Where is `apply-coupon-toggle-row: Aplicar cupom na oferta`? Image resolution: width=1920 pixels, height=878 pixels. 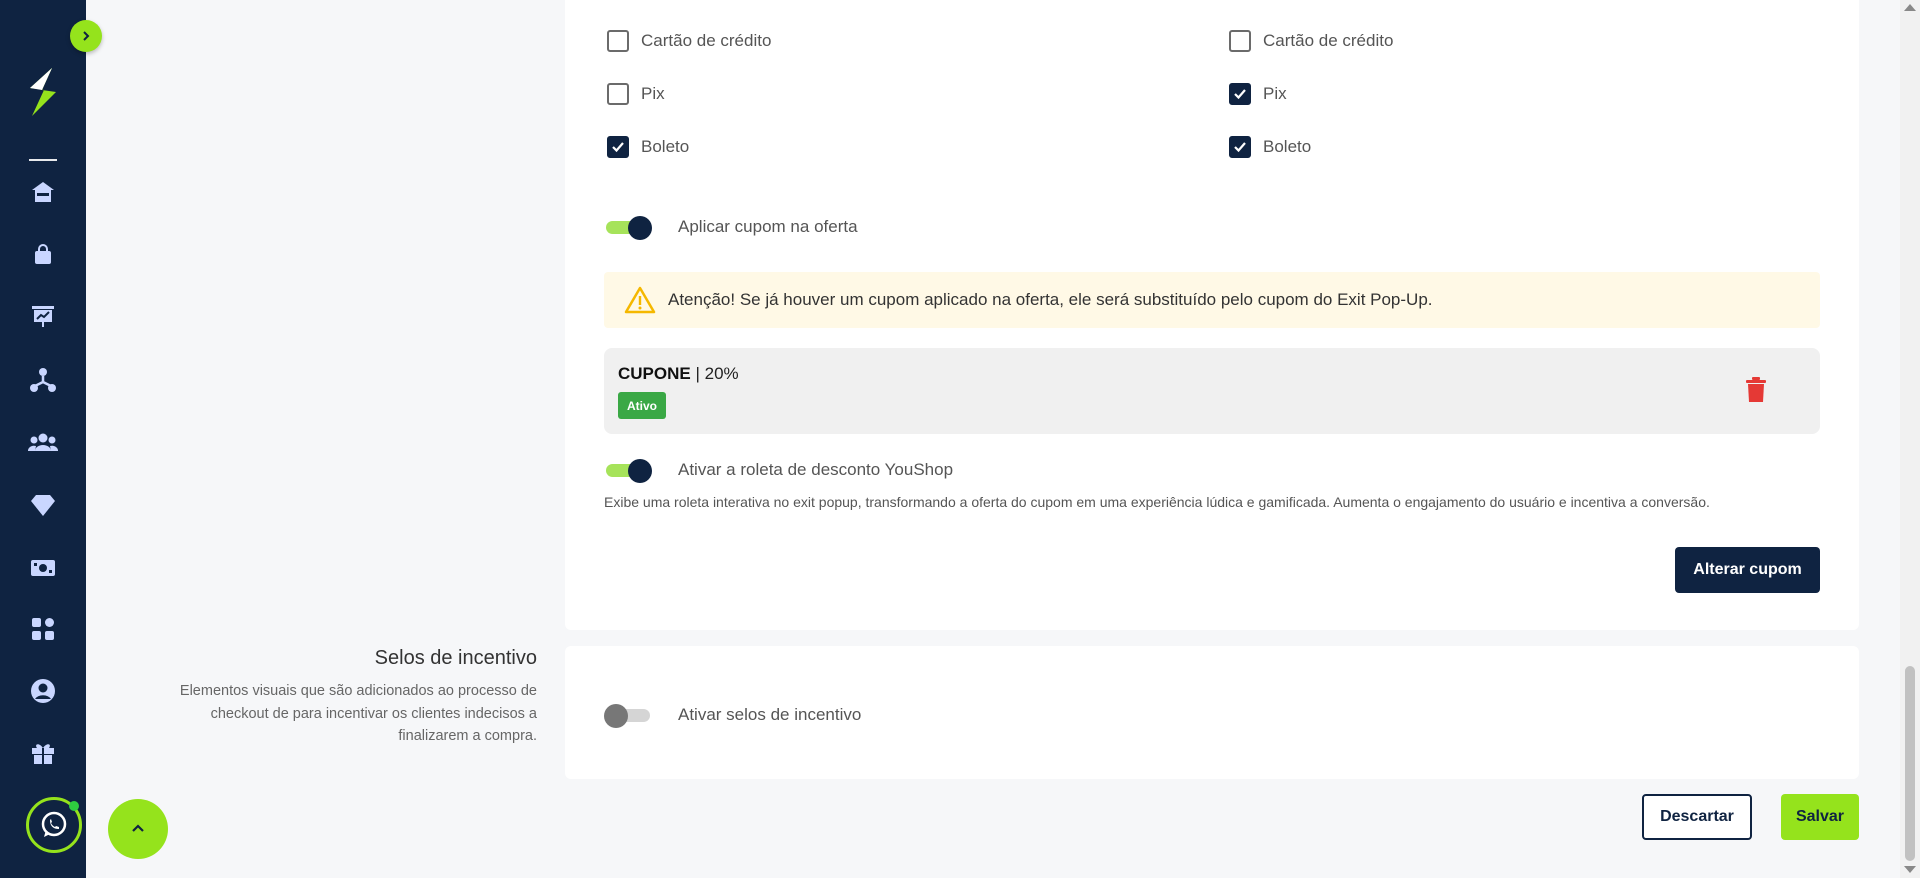 apply-coupon-toggle-row: Aplicar cupom na oferta is located at coordinates (731, 228).